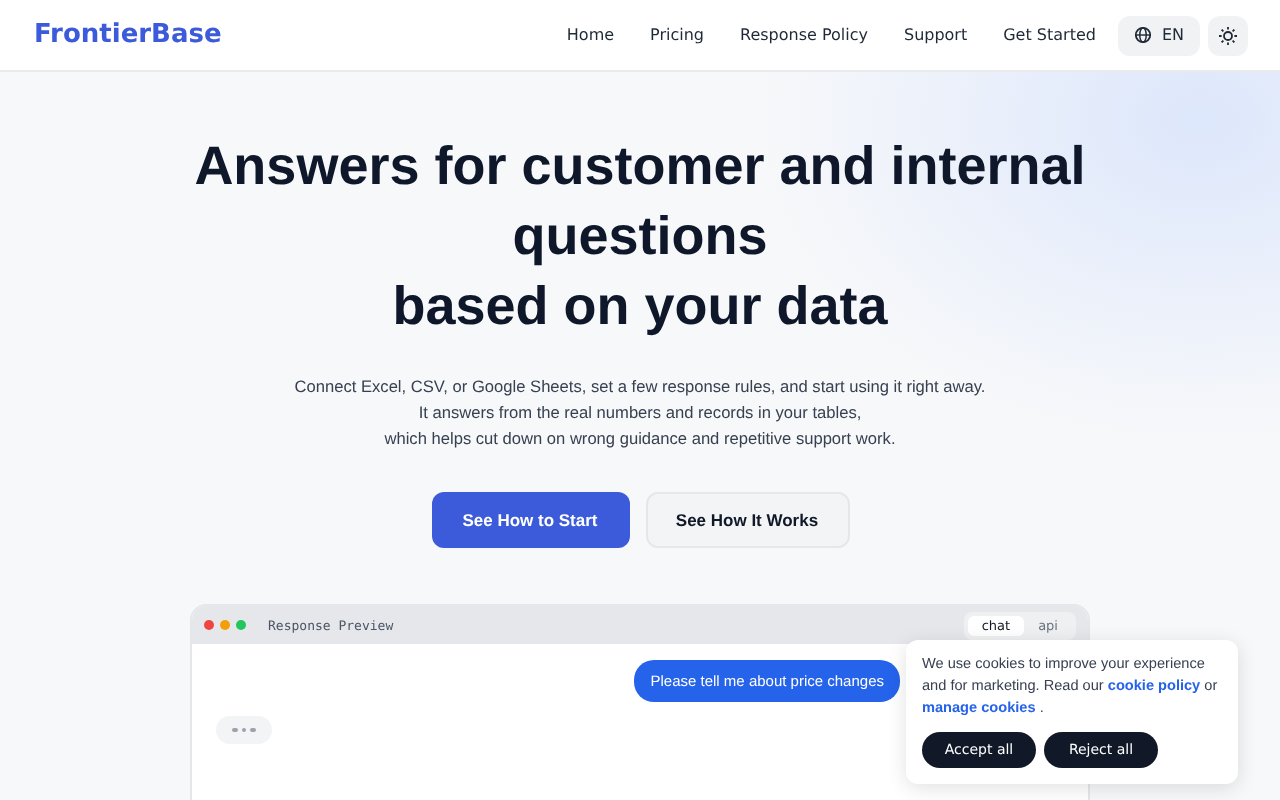 The height and width of the screenshot is (800, 1280). I want to click on description-line: It answers from the real numbers and records in your tables,, so click(640, 413).